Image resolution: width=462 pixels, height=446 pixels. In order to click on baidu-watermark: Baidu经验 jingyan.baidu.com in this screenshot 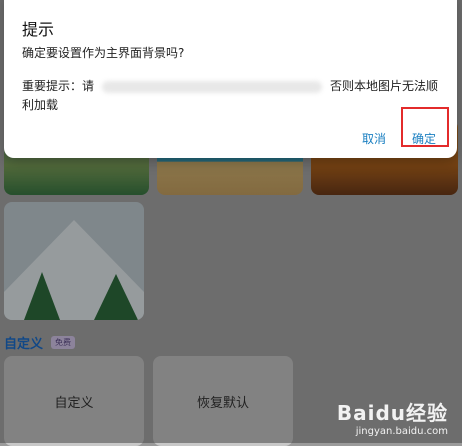, I will do `click(392, 417)`.